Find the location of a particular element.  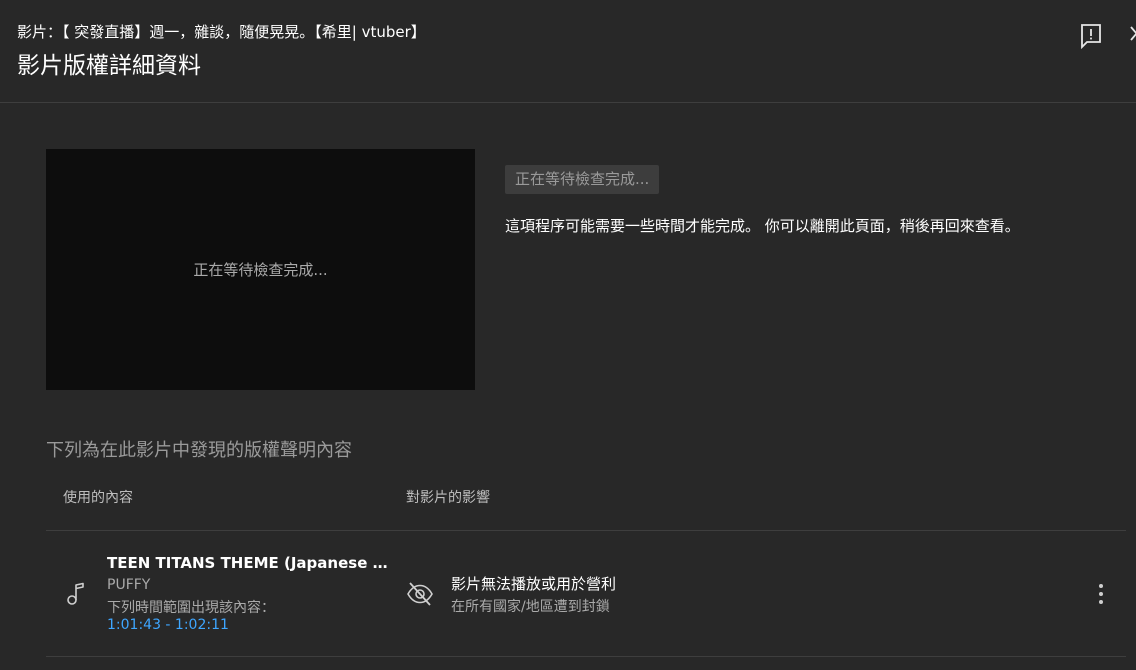

claim-song-artist: PUFFY is located at coordinates (129, 585).